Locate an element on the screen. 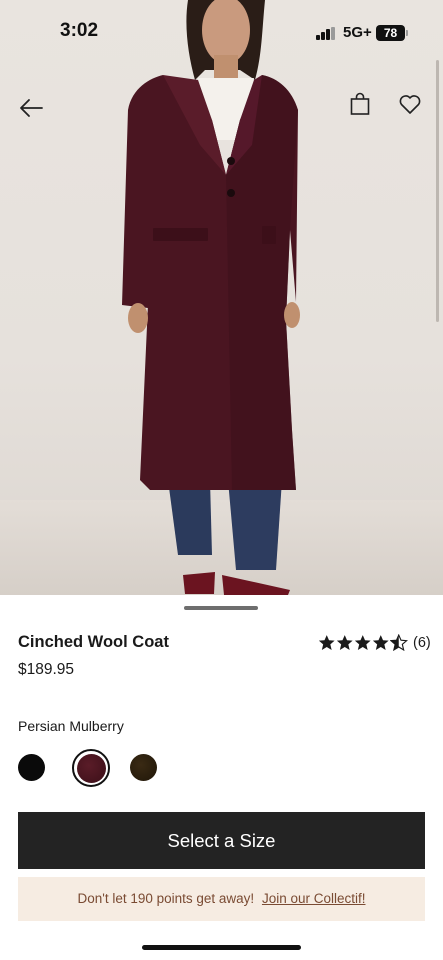 Image resolution: width=443 pixels, height=960 pixels. rating-stars is located at coordinates (363, 642).